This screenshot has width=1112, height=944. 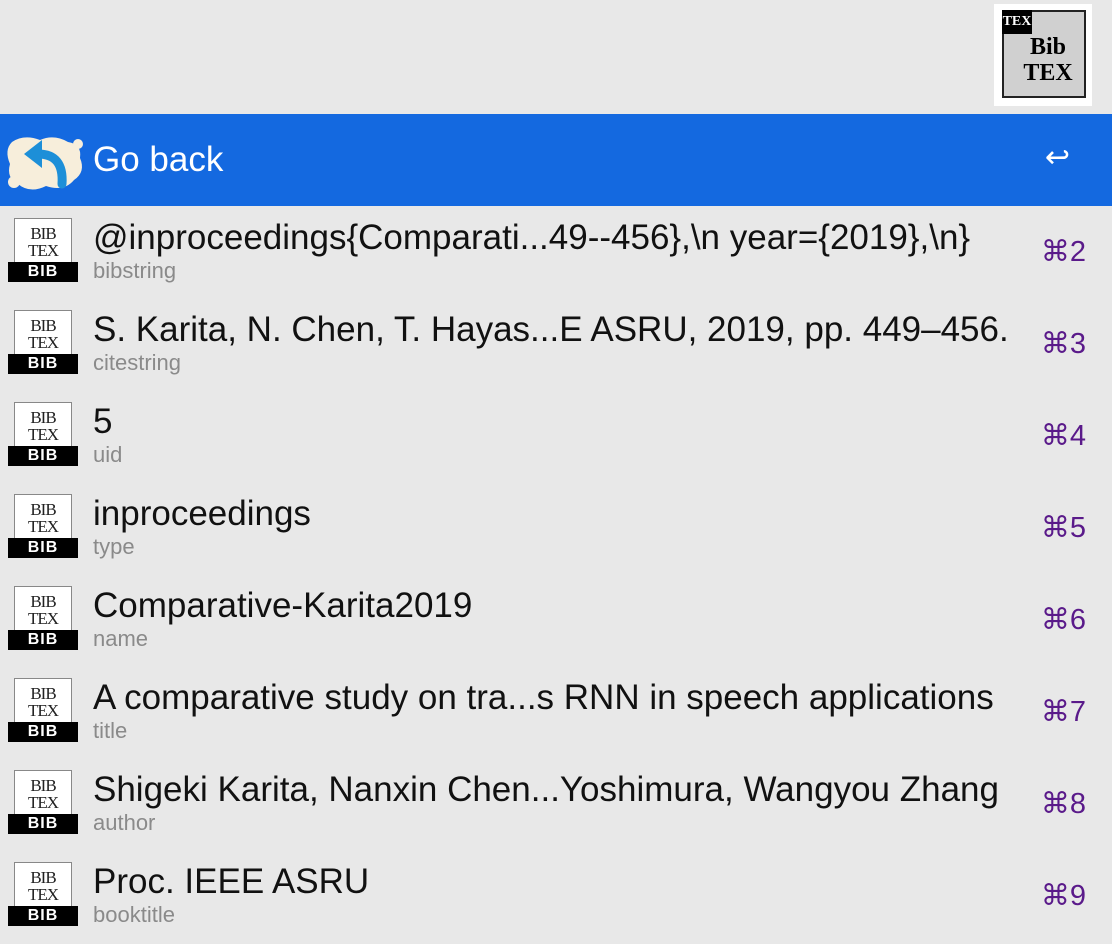 What do you see at coordinates (556, 436) in the screenshot?
I see `result-row: BIB TEX BIB 5 uid ⌘4` at bounding box center [556, 436].